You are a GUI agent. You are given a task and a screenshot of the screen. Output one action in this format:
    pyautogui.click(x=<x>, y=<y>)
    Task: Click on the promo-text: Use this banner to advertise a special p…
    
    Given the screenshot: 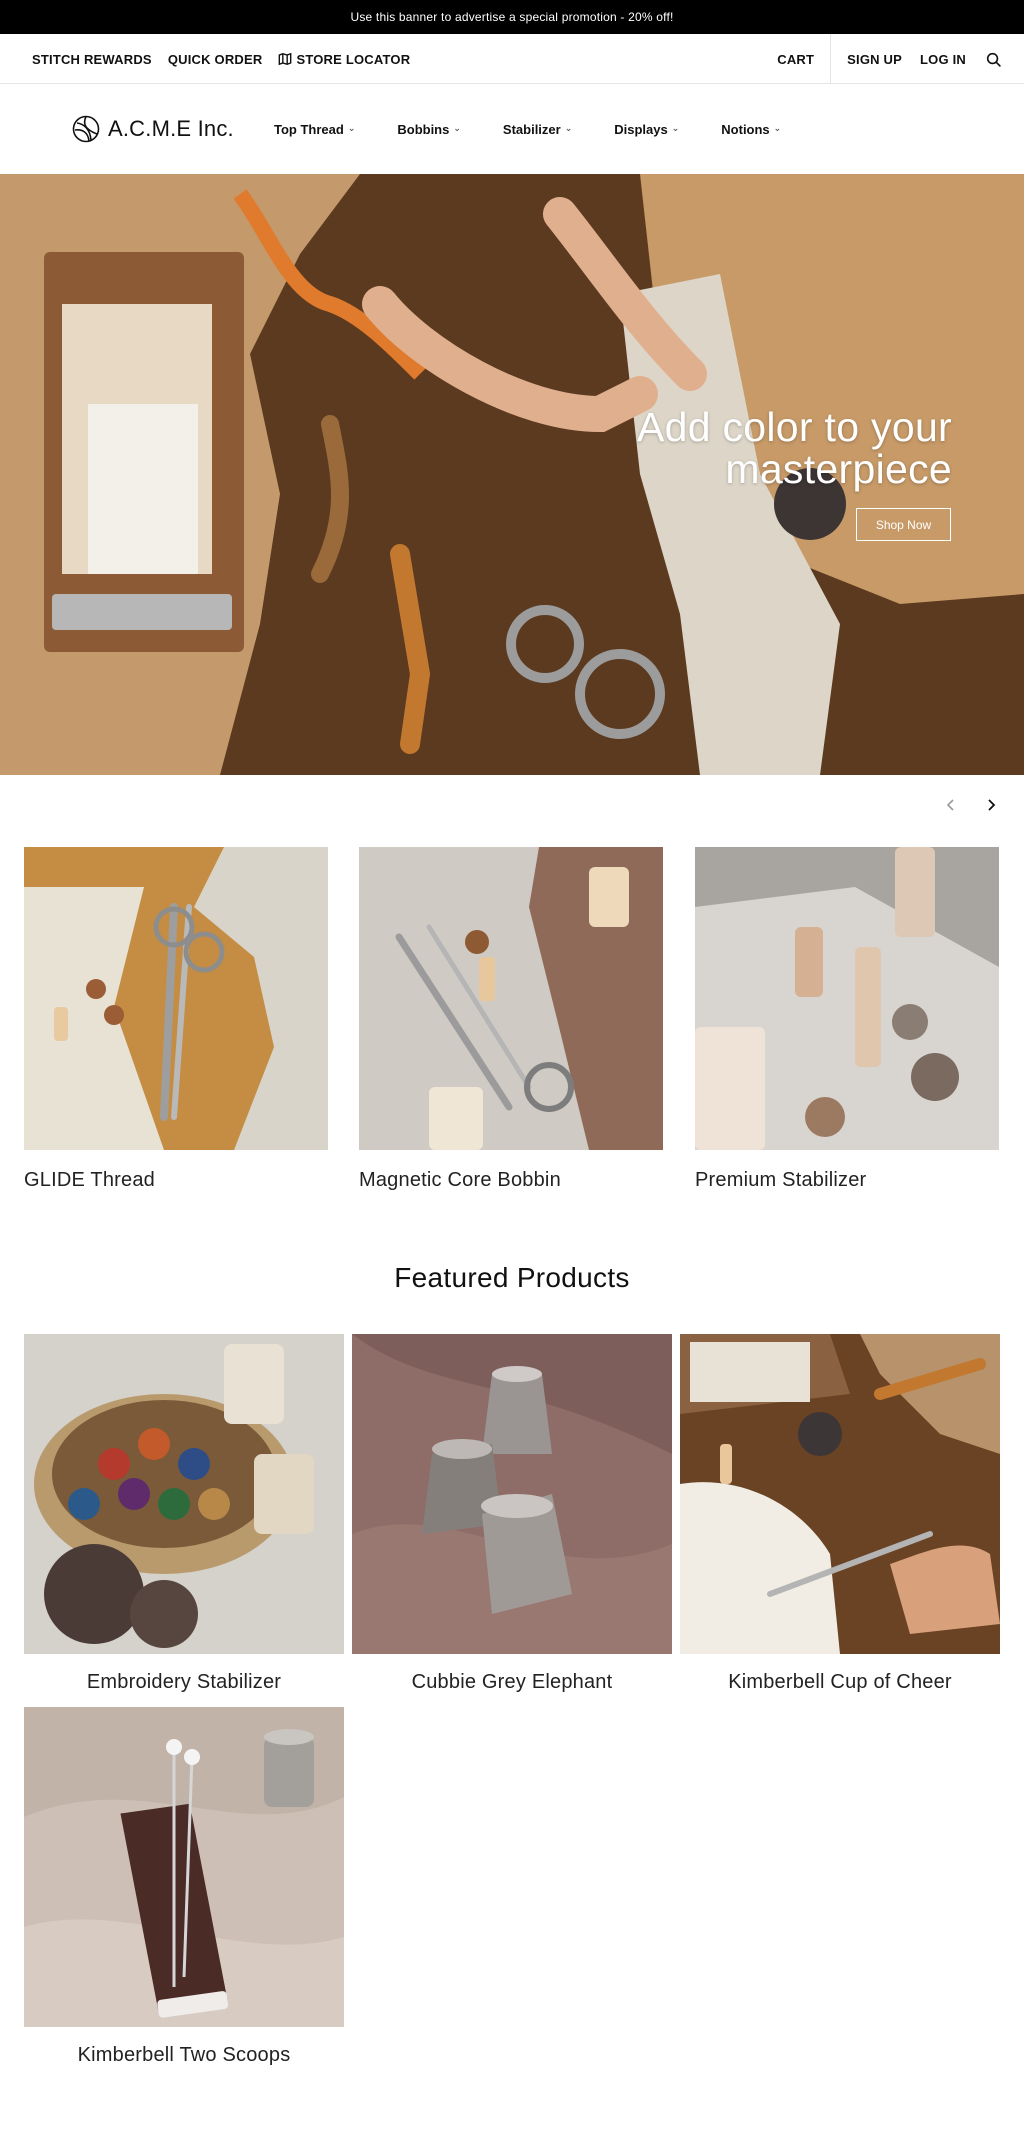 What is the action you would take?
    pyautogui.click(x=512, y=17)
    